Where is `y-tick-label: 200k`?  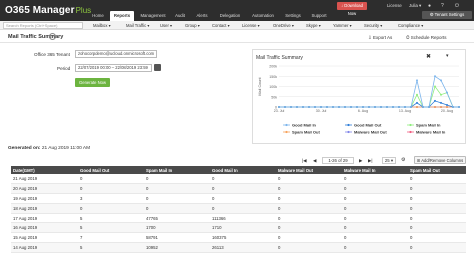
y-tick-label: 200k is located at coordinates (273, 67).